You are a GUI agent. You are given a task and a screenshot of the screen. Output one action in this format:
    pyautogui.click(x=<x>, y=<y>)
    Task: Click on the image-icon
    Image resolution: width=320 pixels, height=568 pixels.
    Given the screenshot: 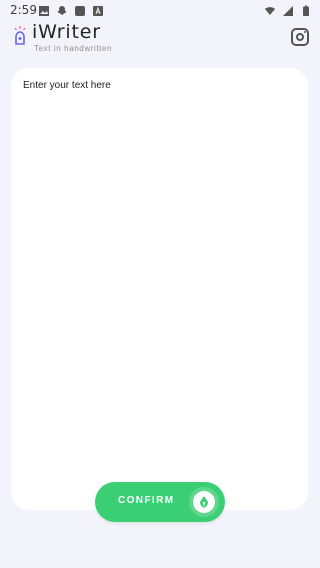 What is the action you would take?
    pyautogui.click(x=44, y=10)
    